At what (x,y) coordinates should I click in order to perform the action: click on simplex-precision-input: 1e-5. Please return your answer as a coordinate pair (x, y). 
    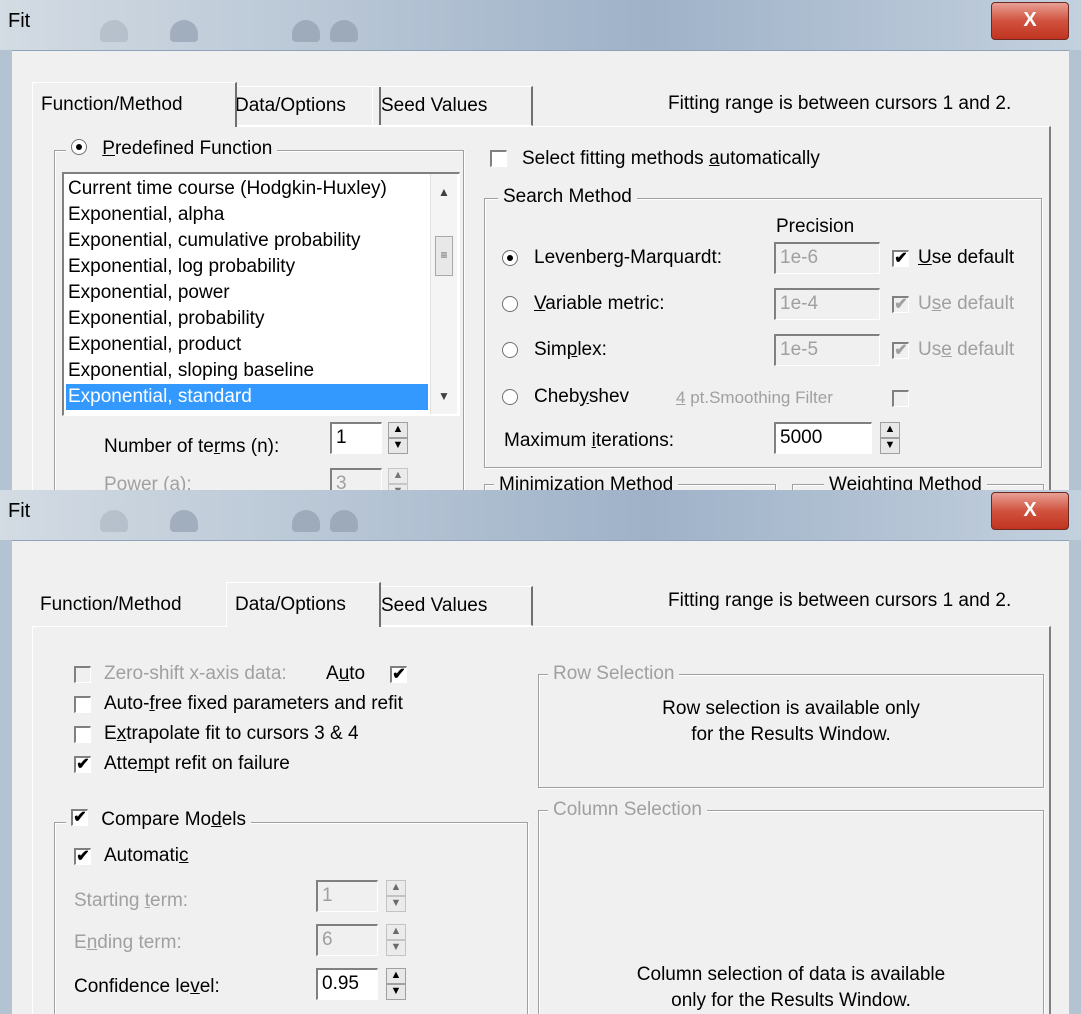
    Looking at the image, I should click on (827, 350).